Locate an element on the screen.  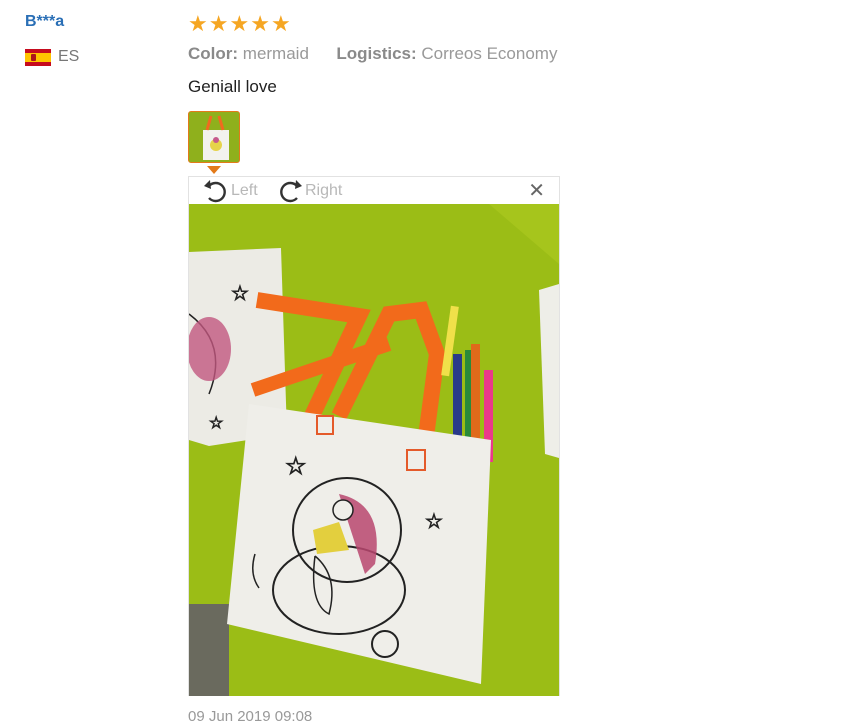
rotate-left-button: Left is located at coordinates (229, 191).